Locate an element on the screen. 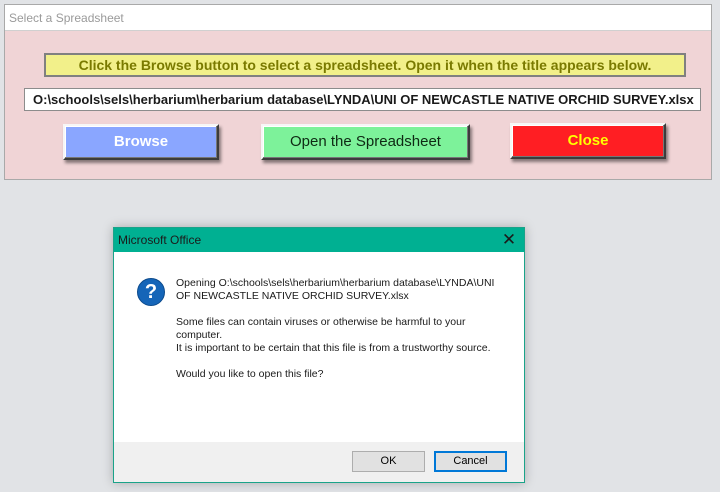  open-spreadsheet-button: Open the Spreadsheet is located at coordinates (365, 142).